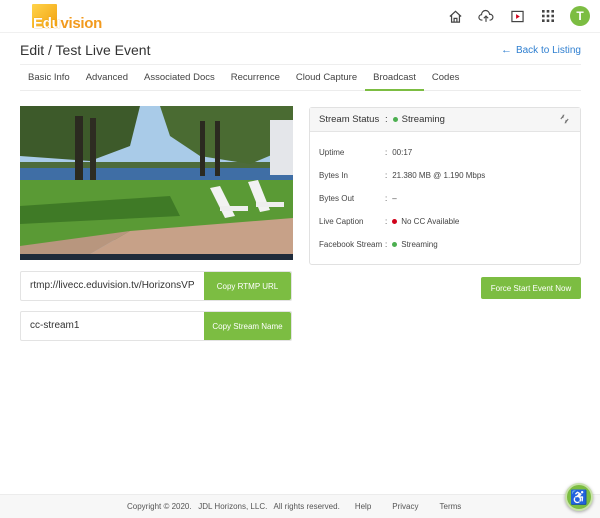 The width and height of the screenshot is (600, 518). I want to click on footer-link-privacy: Privacy, so click(405, 506).